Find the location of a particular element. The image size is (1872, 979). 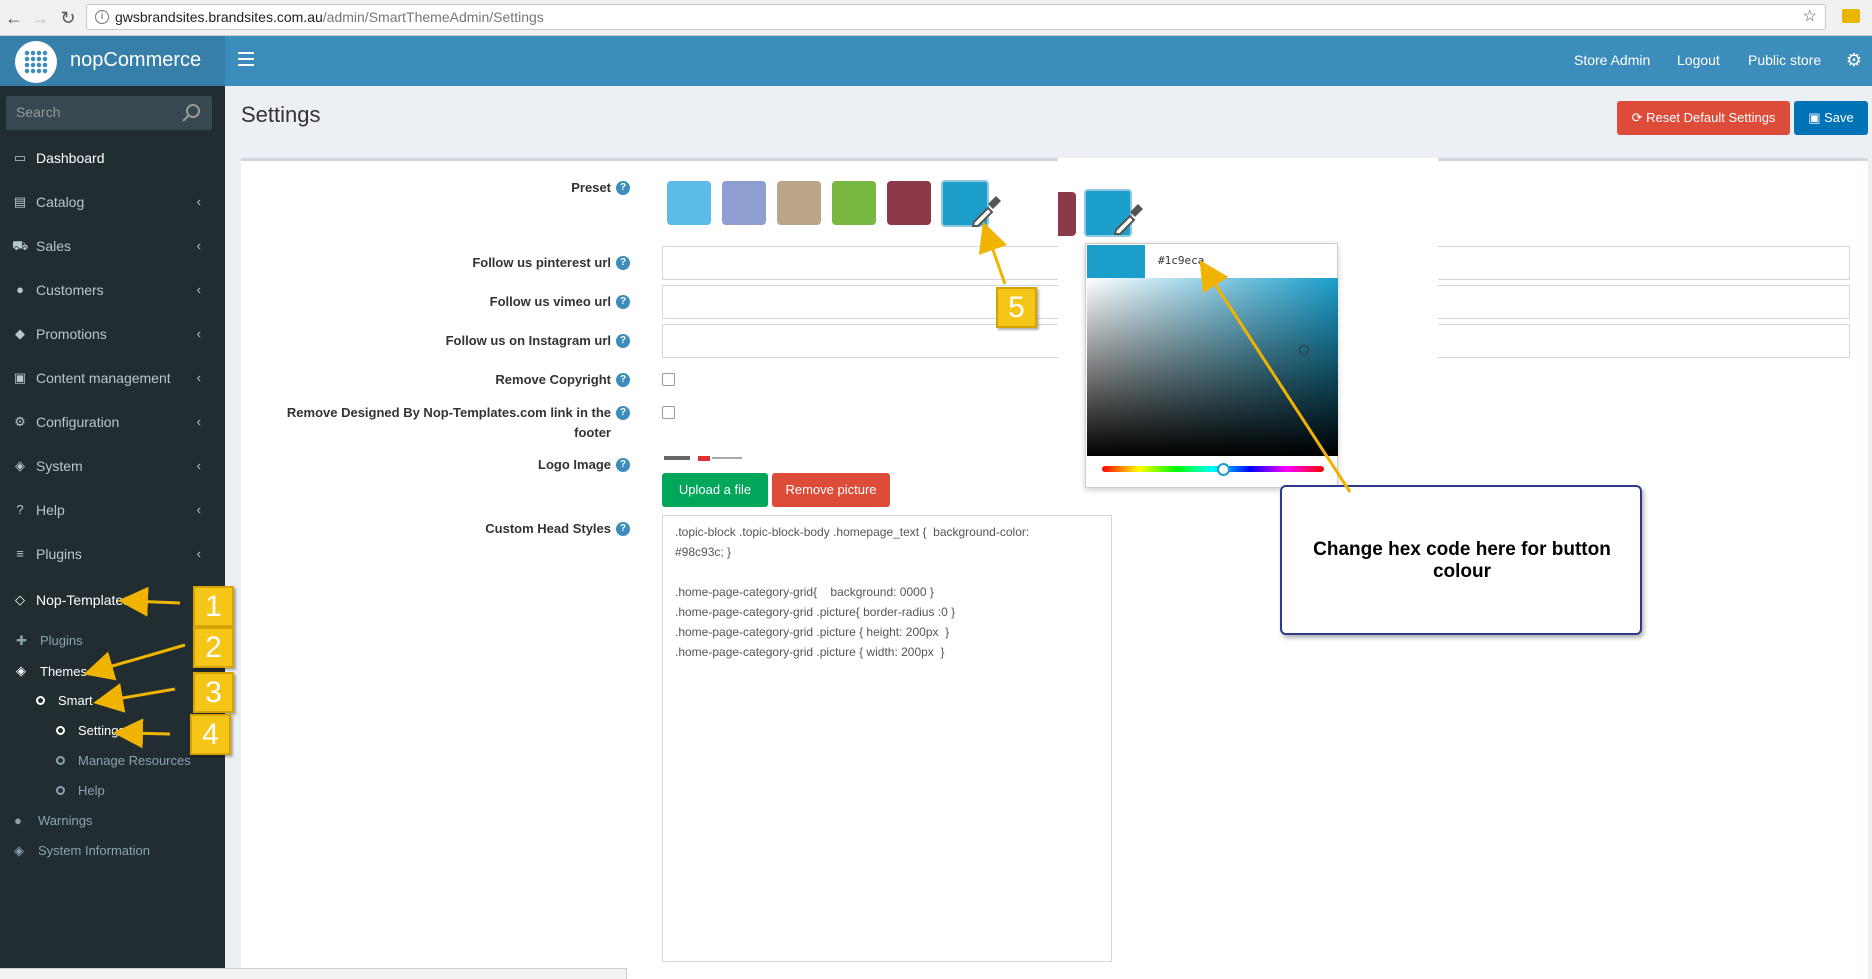

desktop-icon: ▭ is located at coordinates (20, 157).